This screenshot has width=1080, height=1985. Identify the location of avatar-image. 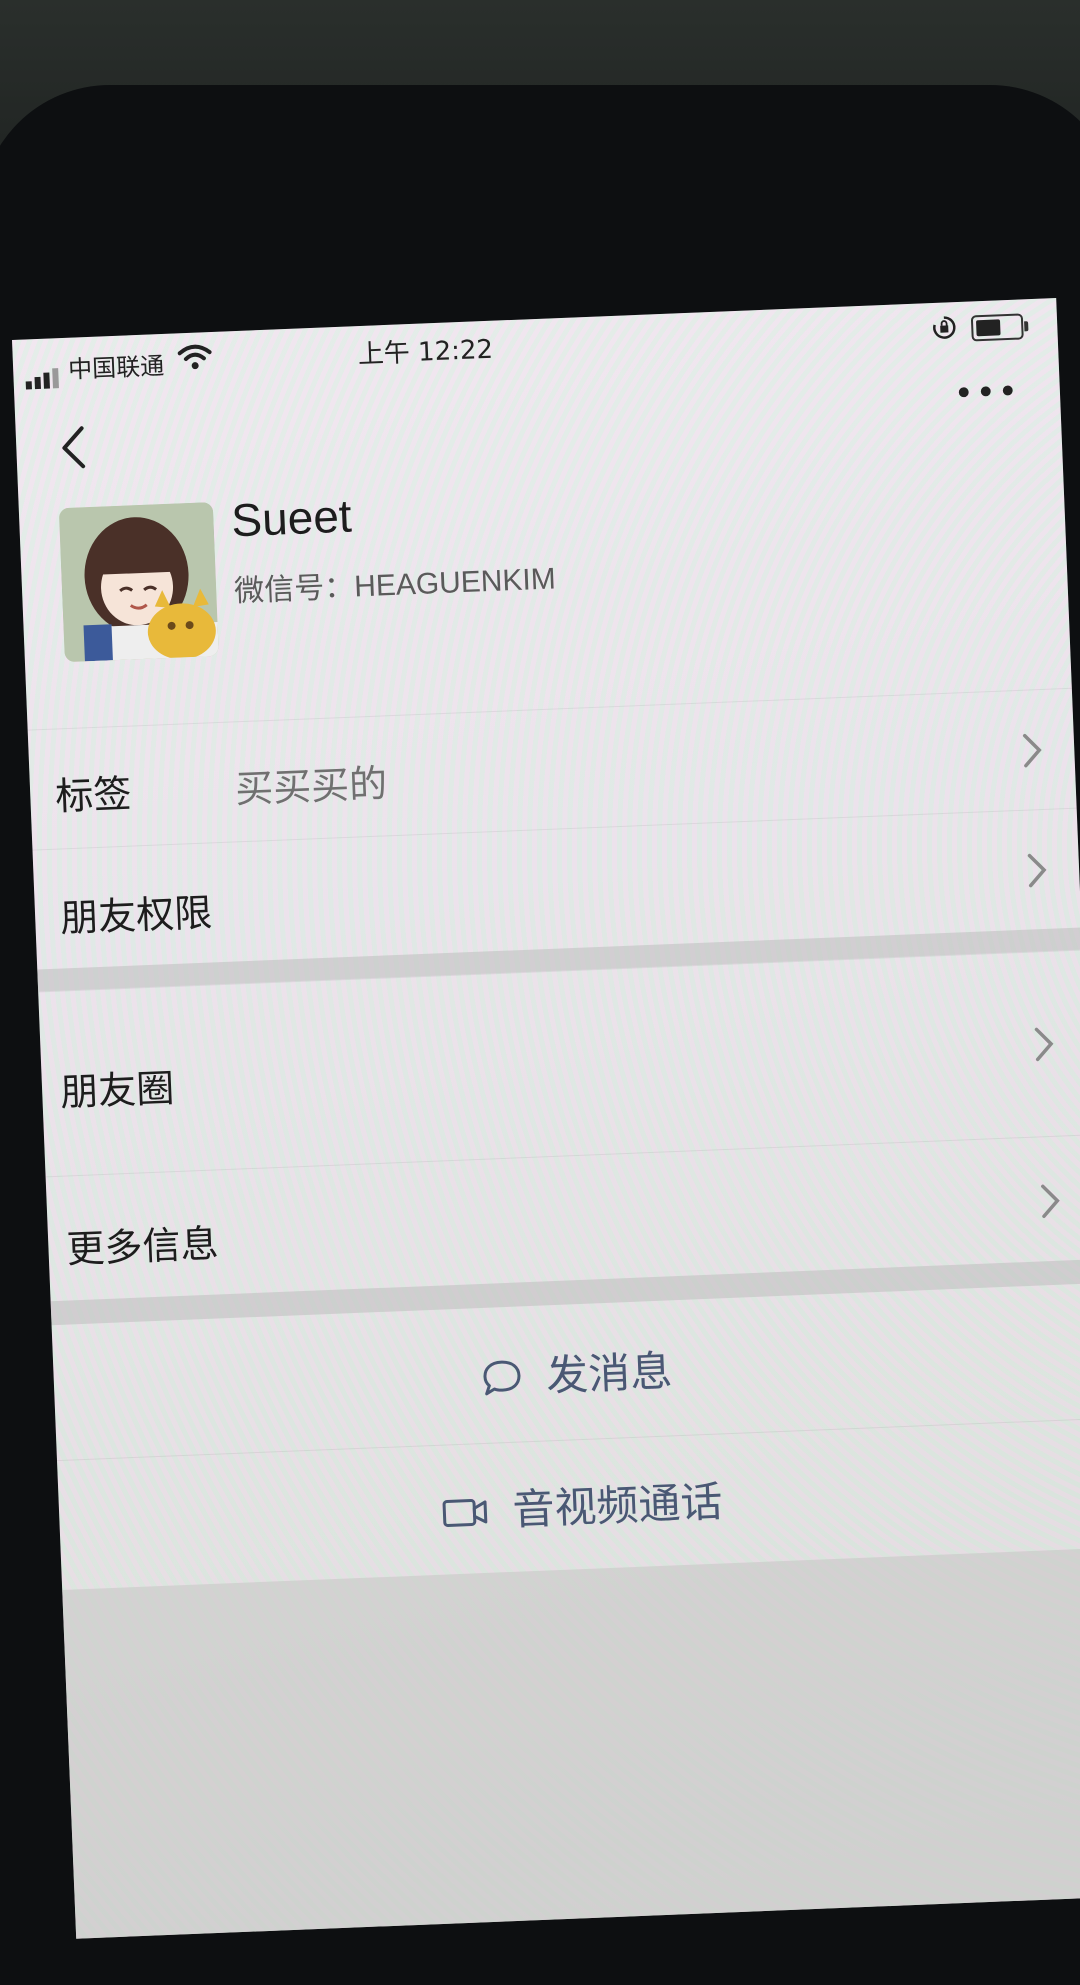
(138, 582).